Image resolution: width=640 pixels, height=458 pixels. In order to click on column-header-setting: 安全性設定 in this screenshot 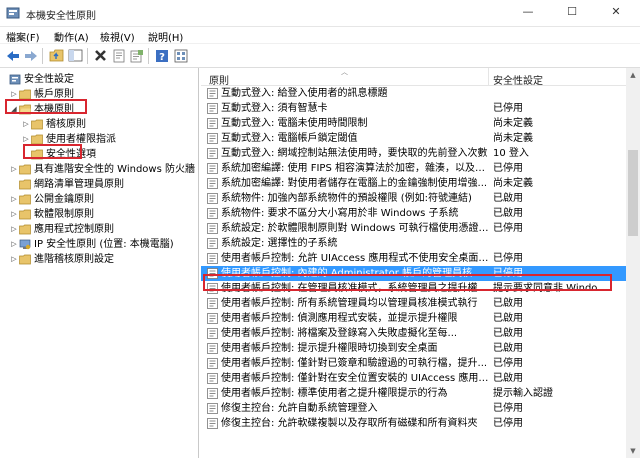, I will do `click(518, 79)`.